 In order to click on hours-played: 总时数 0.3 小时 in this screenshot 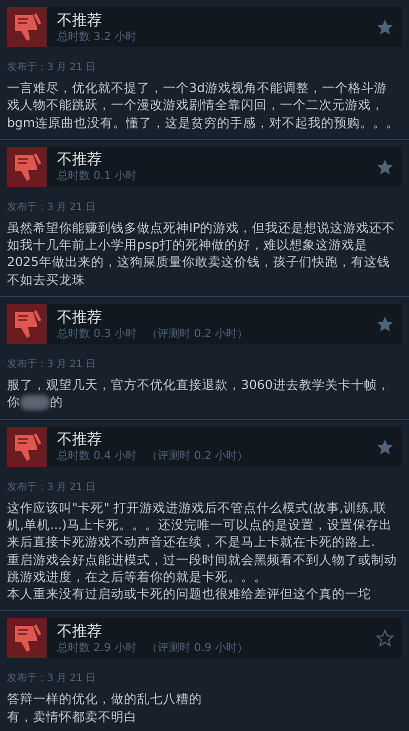, I will do `click(96, 333)`.